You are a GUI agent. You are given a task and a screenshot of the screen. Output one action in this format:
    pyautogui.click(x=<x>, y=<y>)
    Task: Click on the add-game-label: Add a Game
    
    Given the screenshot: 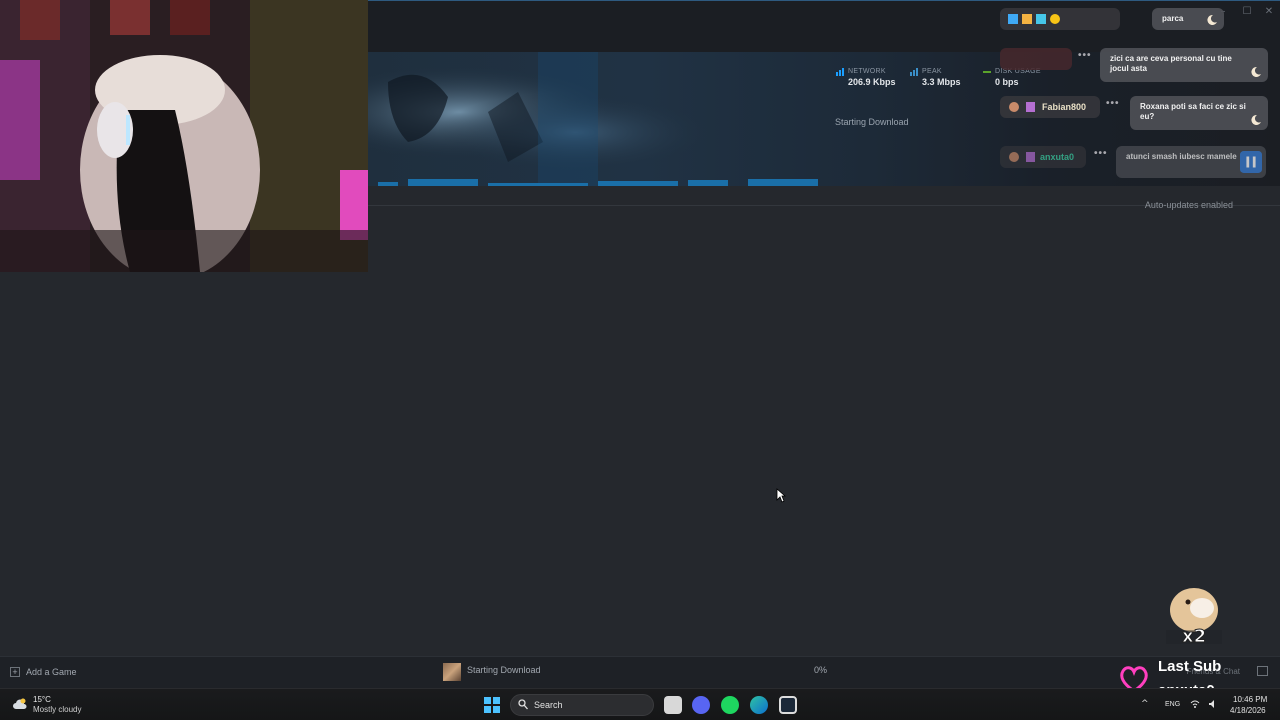 What is the action you would take?
    pyautogui.click(x=51, y=672)
    